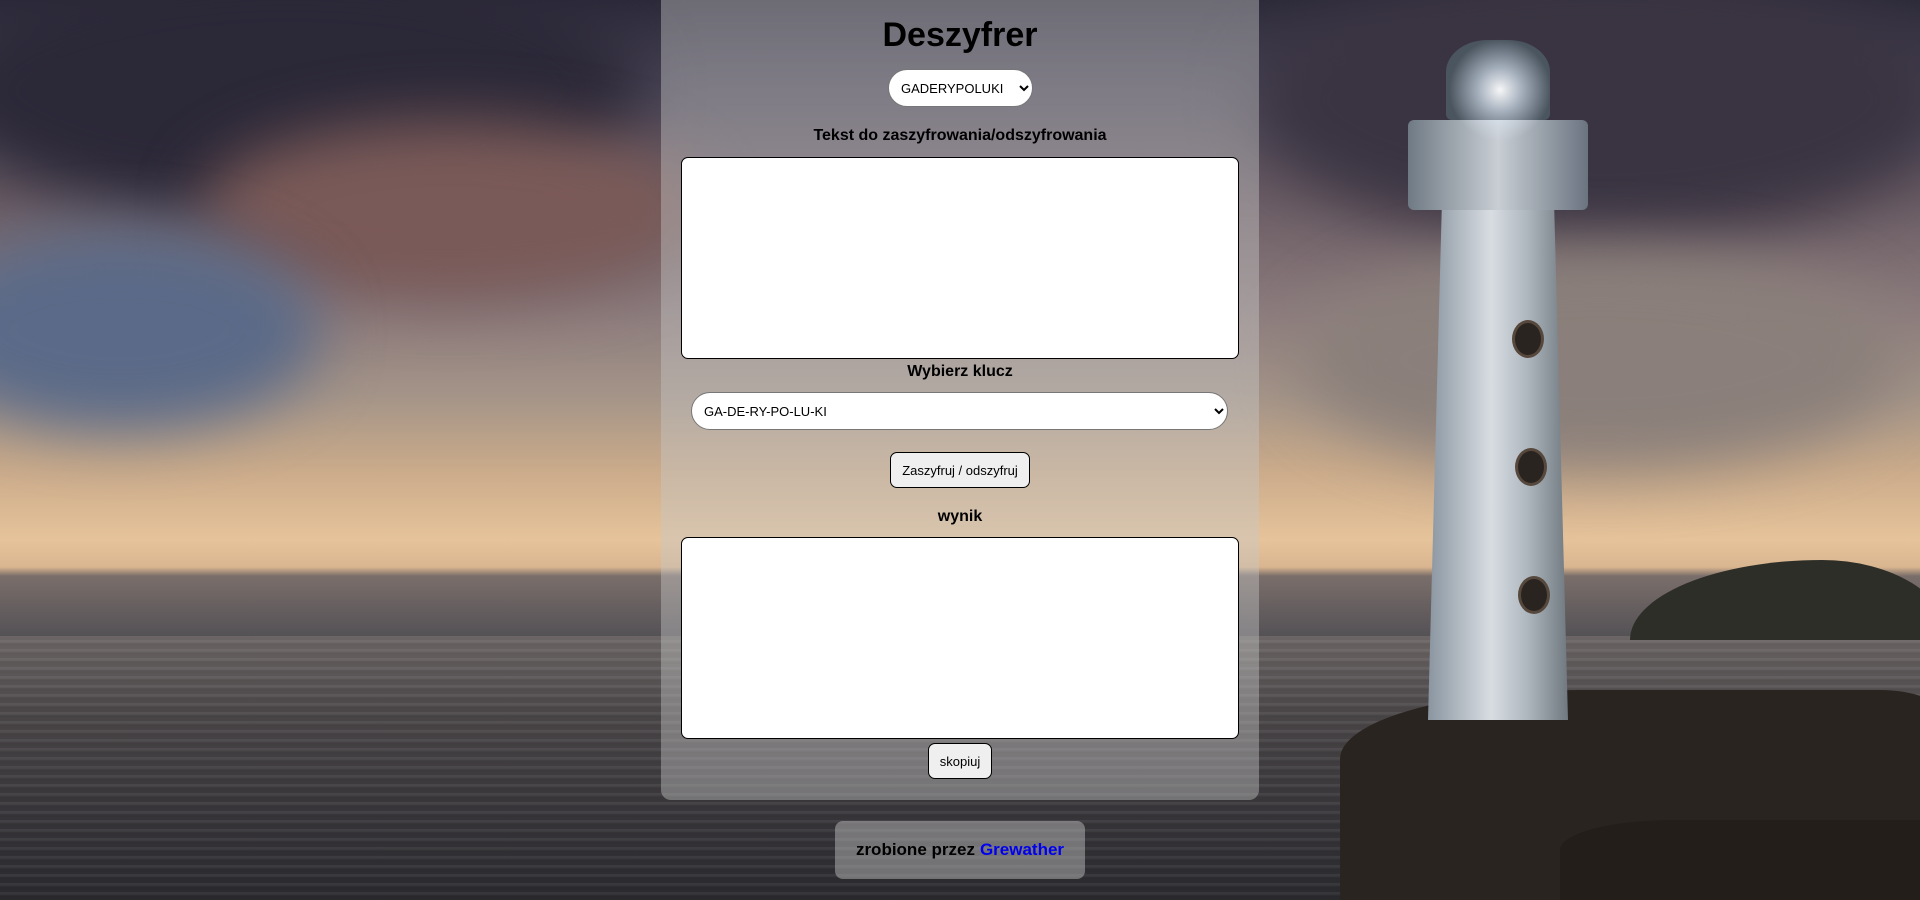 The width and height of the screenshot is (1920, 900). I want to click on page-title: Deszyfrer, so click(960, 35).